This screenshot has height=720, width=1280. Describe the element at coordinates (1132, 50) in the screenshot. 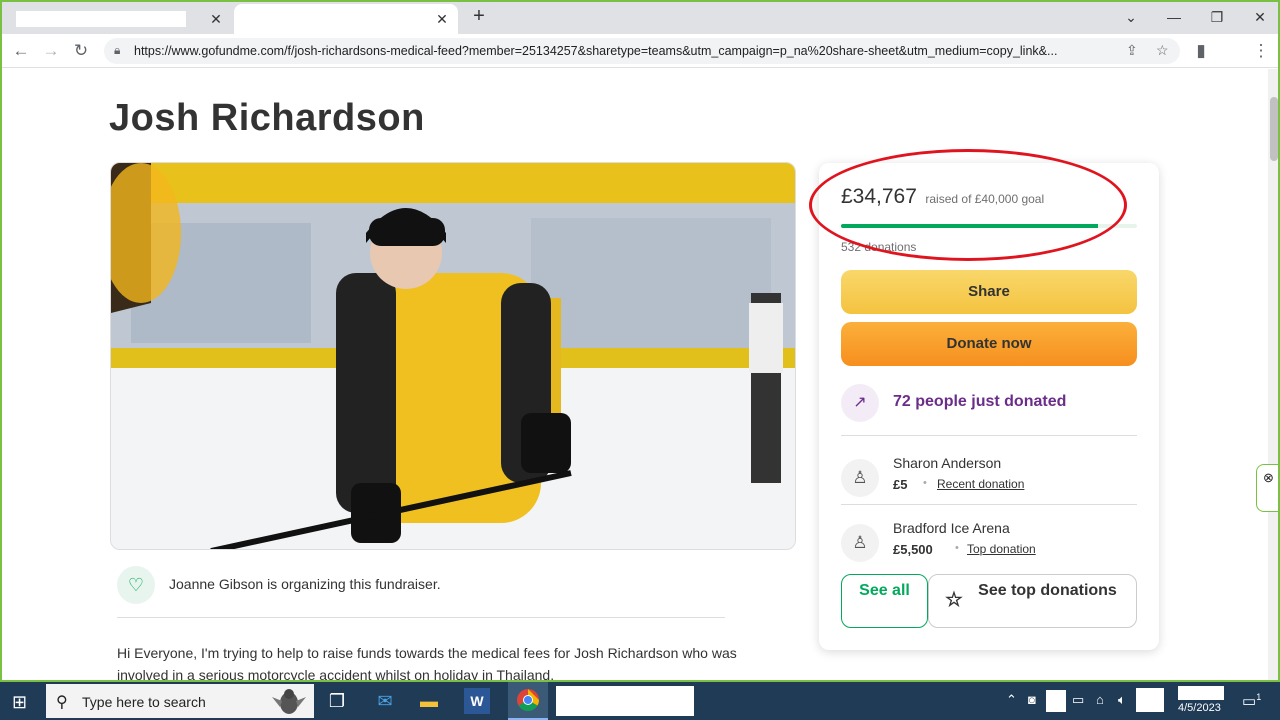

I see `share-page-icon: ⇪` at that location.